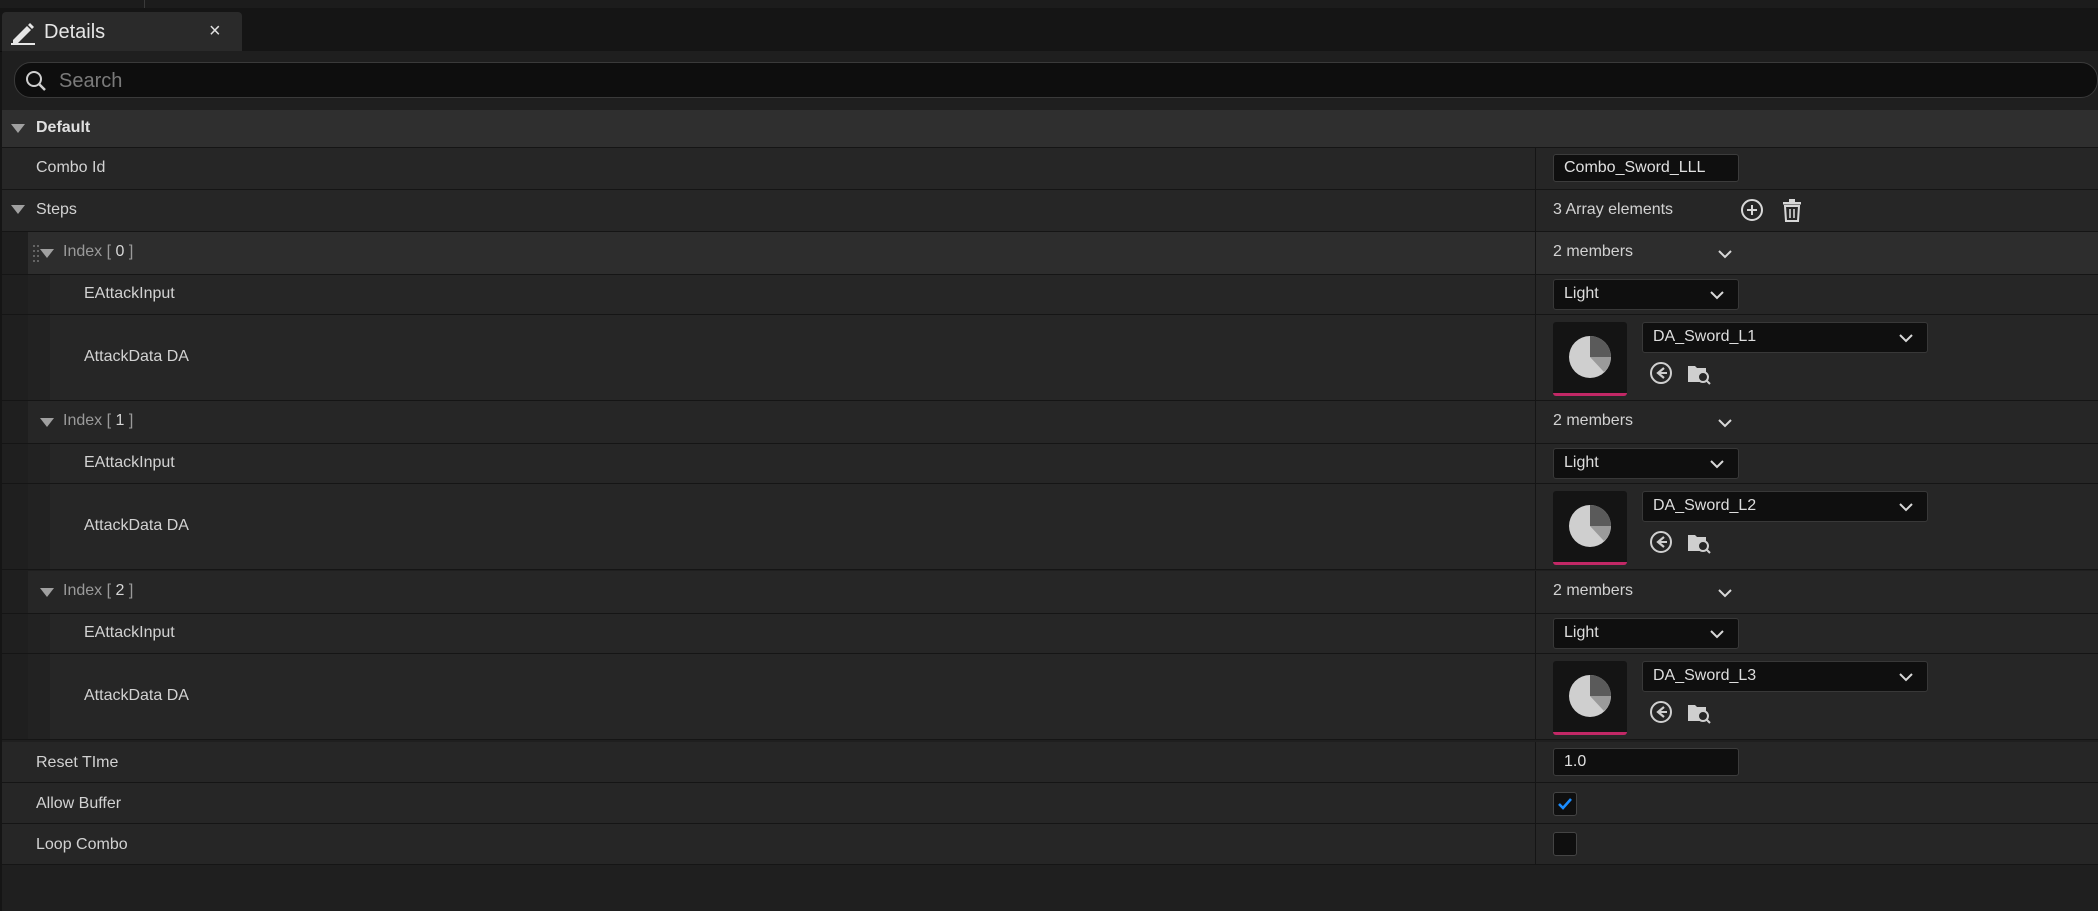 The width and height of the screenshot is (2098, 911). I want to click on close-icon: ×, so click(215, 31).